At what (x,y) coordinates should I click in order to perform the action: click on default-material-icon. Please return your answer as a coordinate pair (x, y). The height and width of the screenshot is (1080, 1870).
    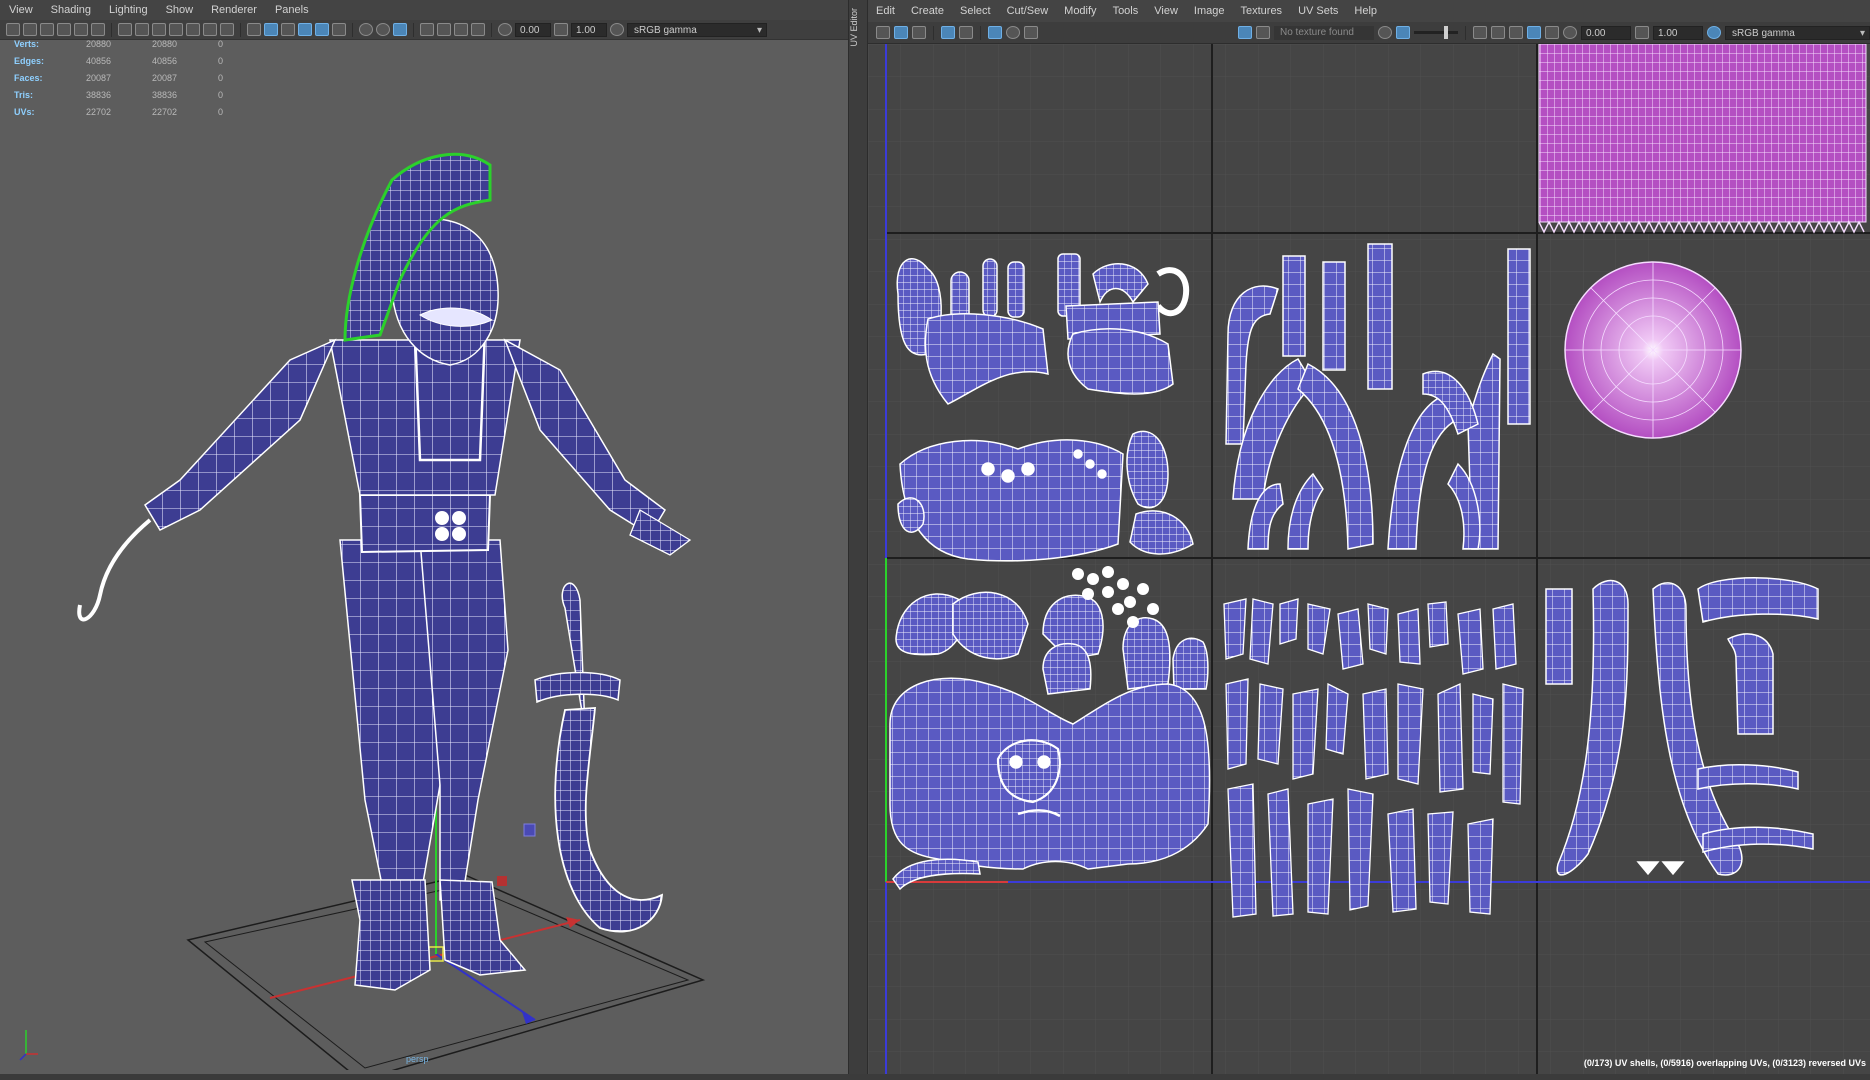
    Looking at the image, I should click on (288, 29).